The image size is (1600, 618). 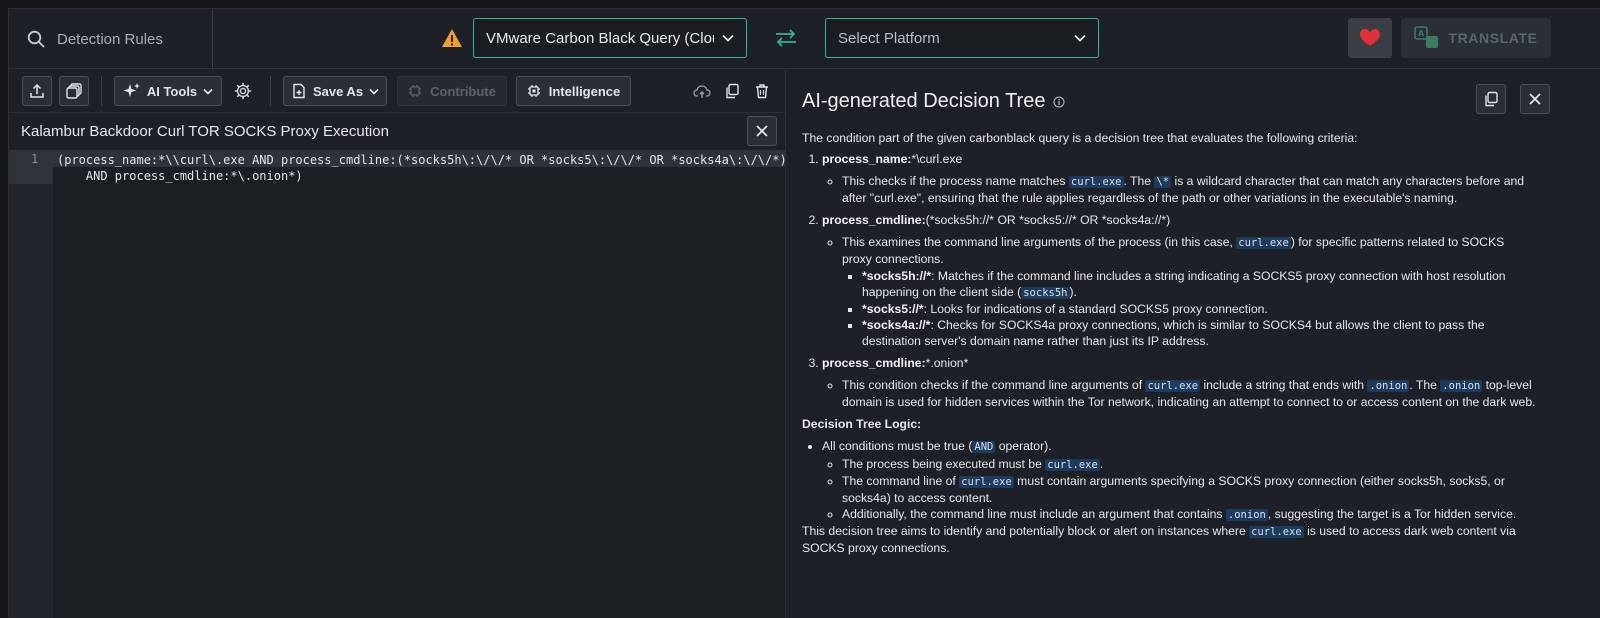 I want to click on intelligence-label: Intelligence, so click(x=584, y=91).